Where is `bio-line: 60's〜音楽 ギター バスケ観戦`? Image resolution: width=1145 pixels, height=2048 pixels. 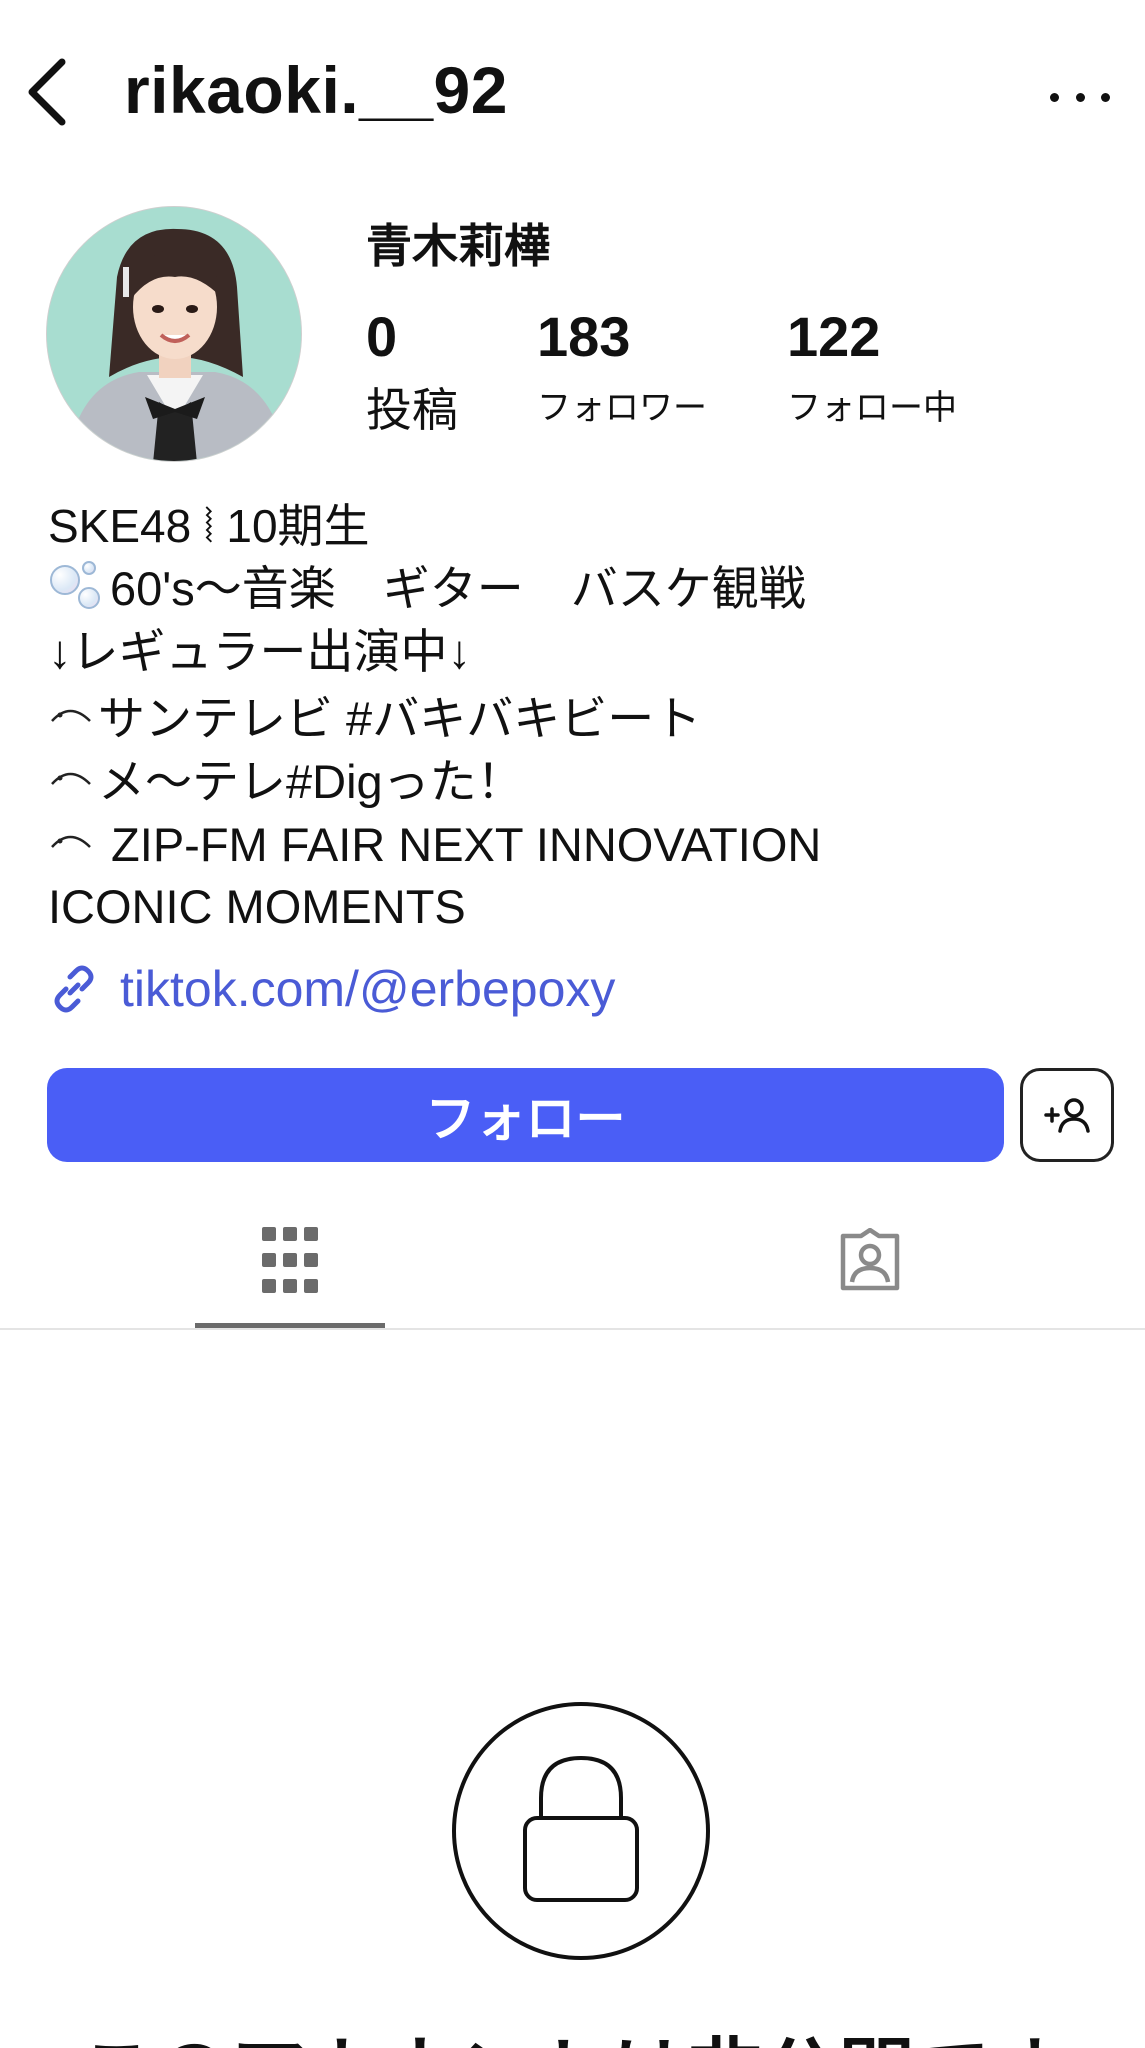 bio-line: 60's〜音楽 ギター バスケ観戦 is located at coordinates (578, 589).